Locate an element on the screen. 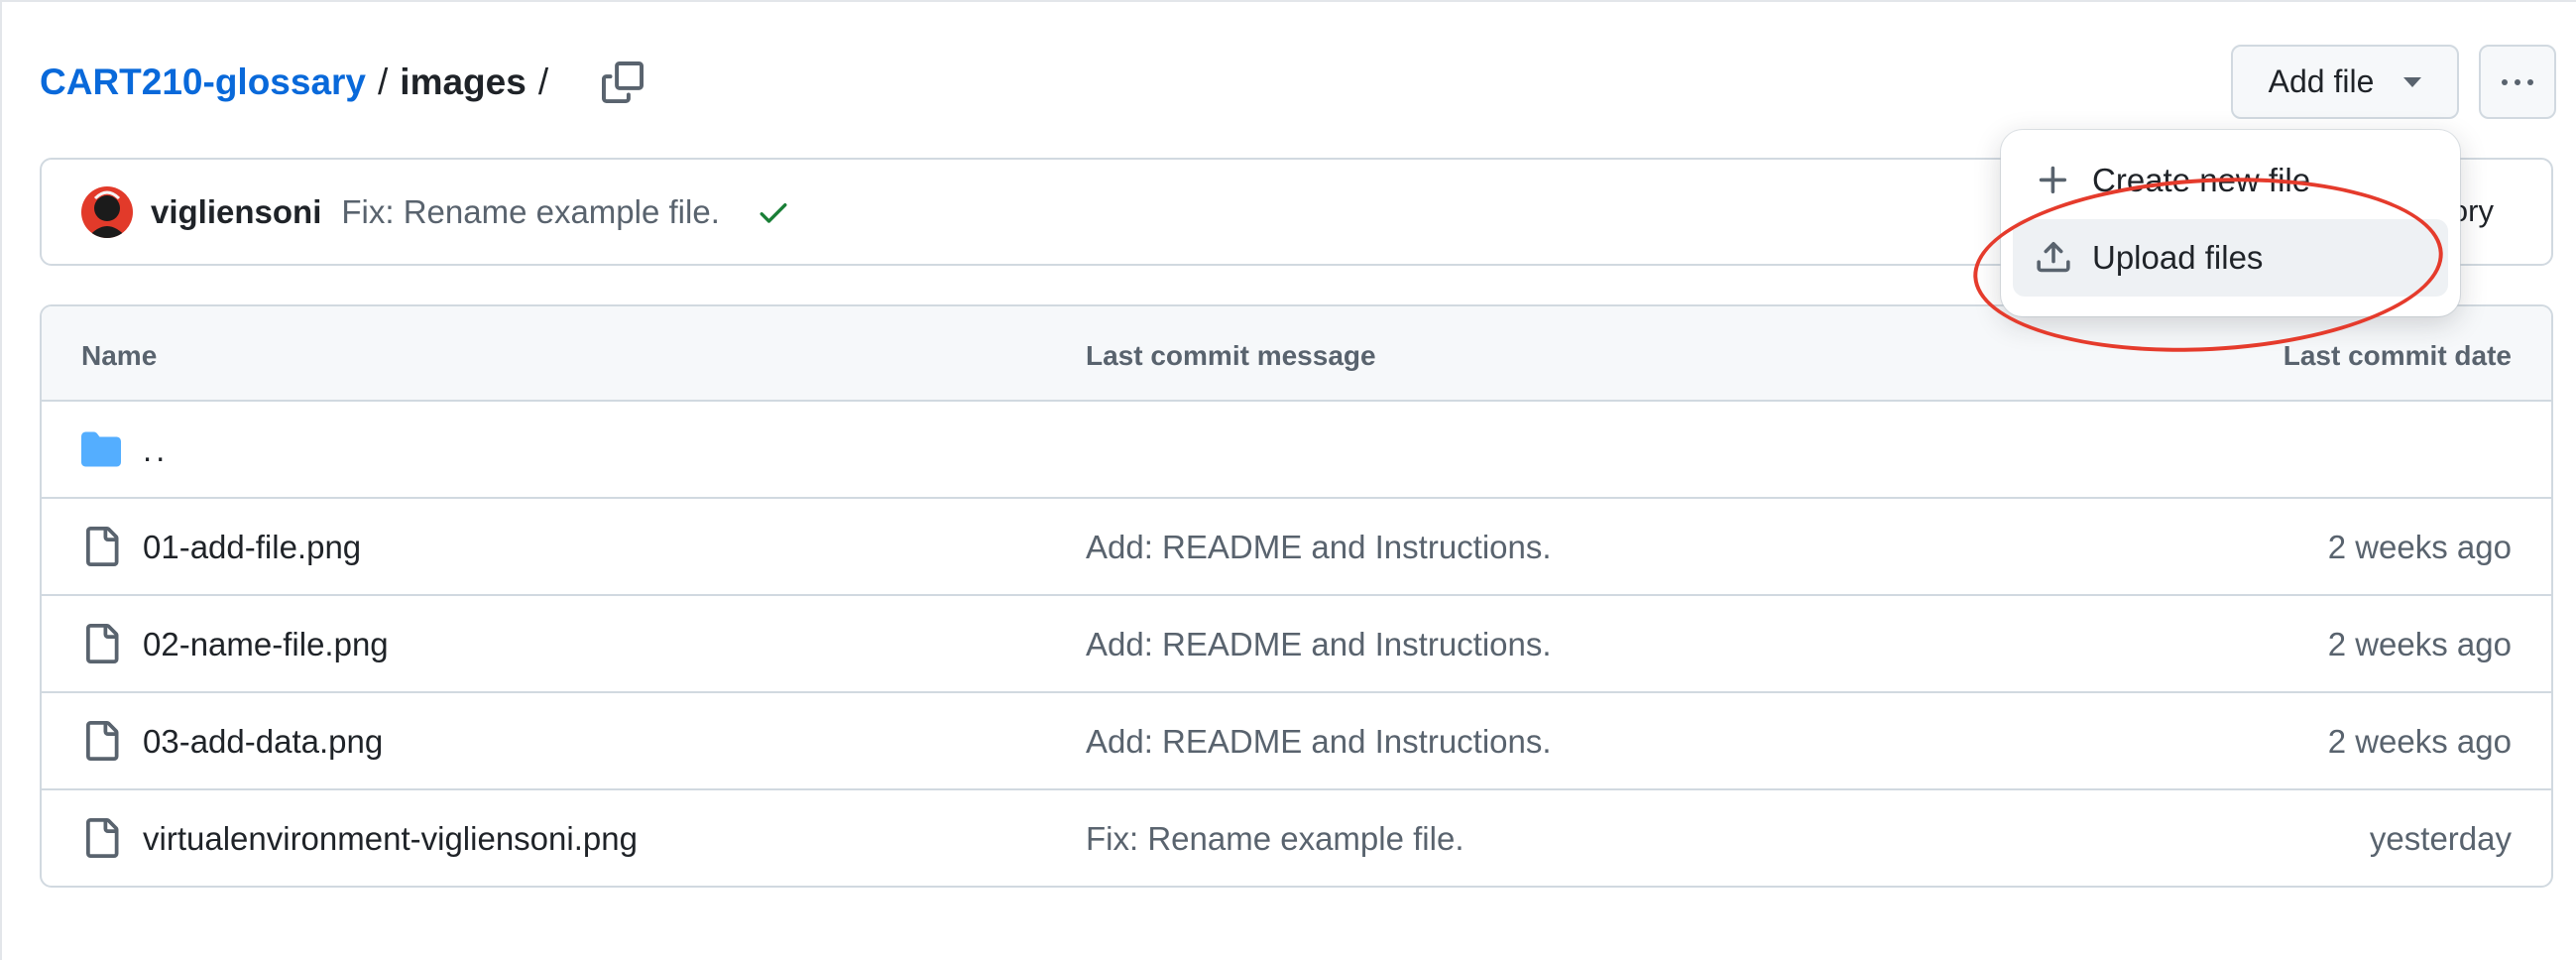  file-commit-message-link: Fix: Rename example file. is located at coordinates (1275, 839).